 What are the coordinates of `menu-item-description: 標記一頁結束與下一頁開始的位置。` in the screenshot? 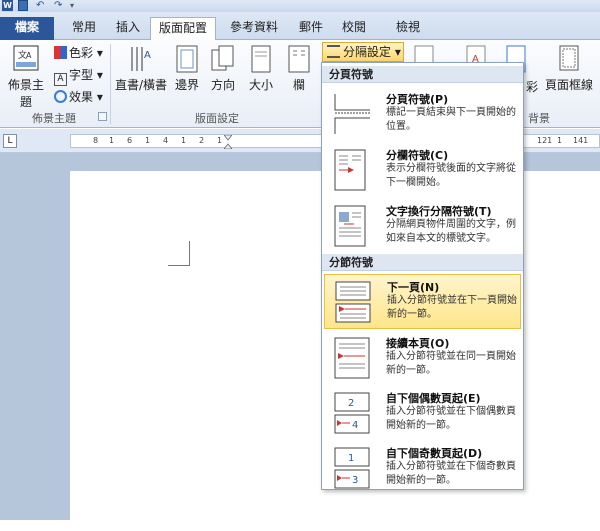 It's located at (451, 119).